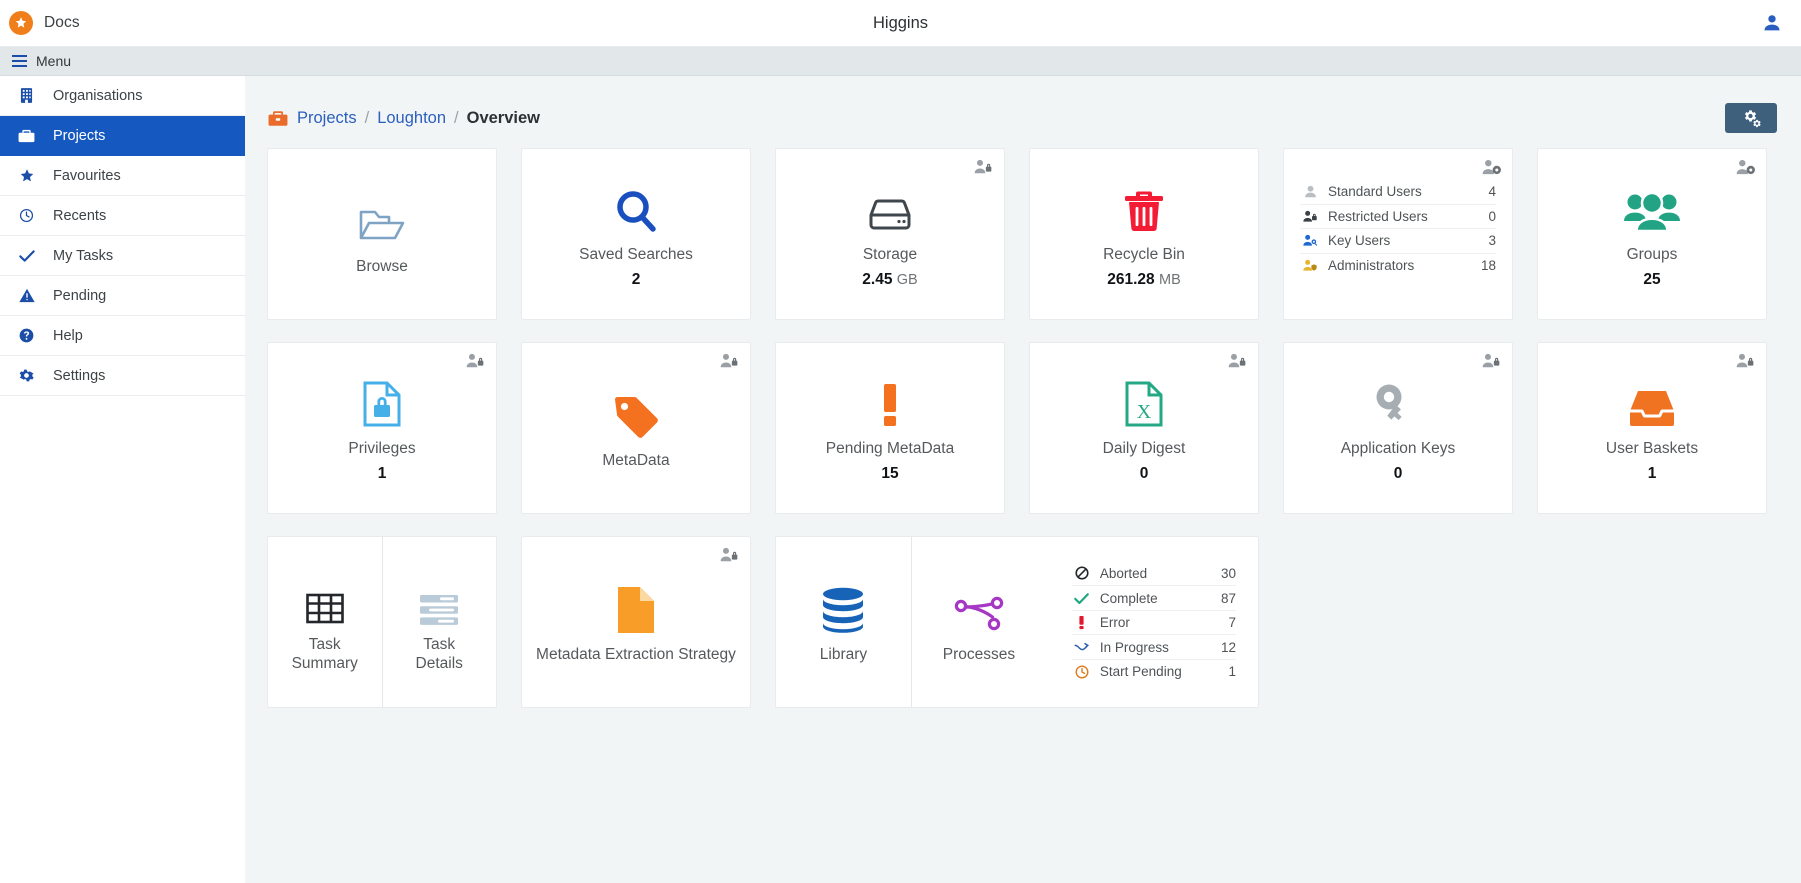 This screenshot has width=1801, height=883. What do you see at coordinates (54, 61) in the screenshot?
I see `menu-label: Menu` at bounding box center [54, 61].